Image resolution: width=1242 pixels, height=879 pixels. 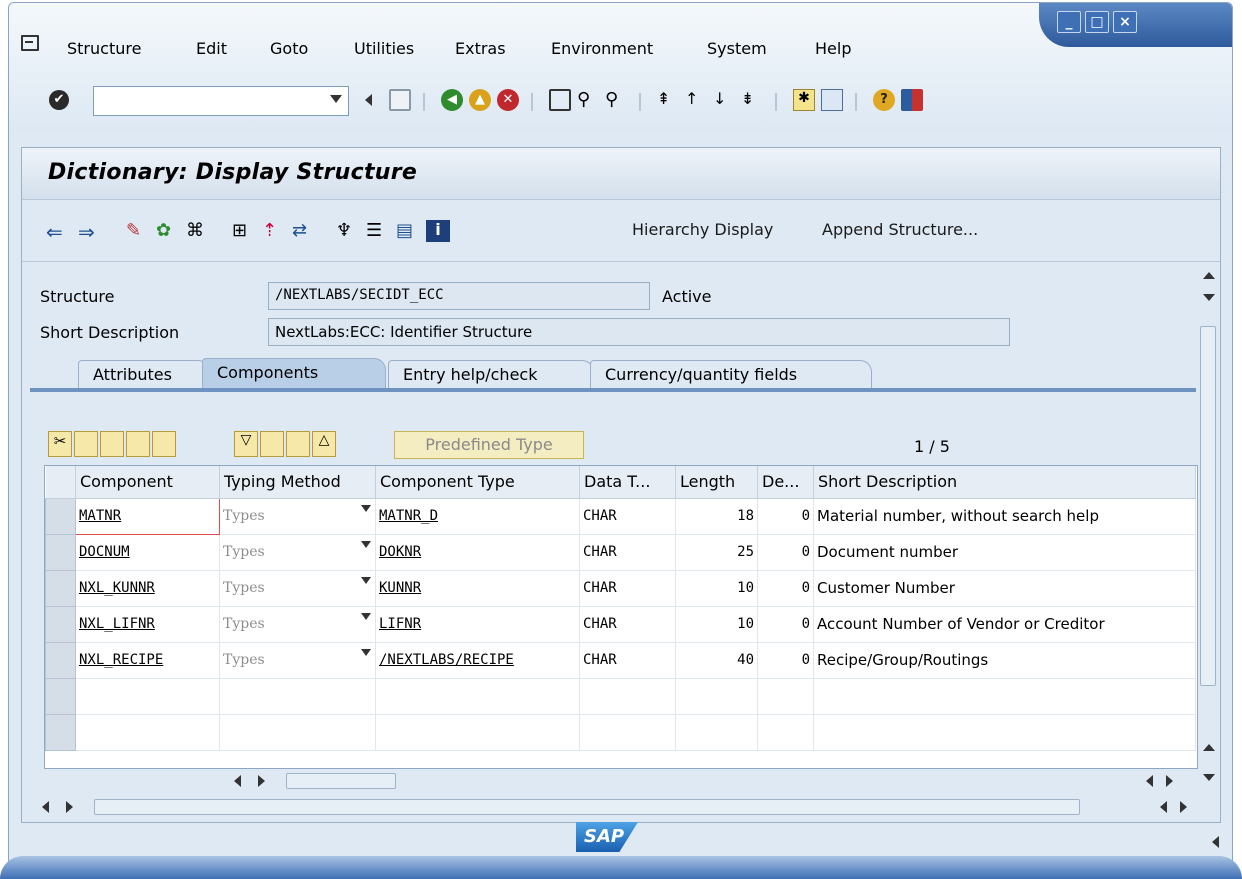 I want to click on component-type-cell: MATNR_D, so click(x=477, y=516).